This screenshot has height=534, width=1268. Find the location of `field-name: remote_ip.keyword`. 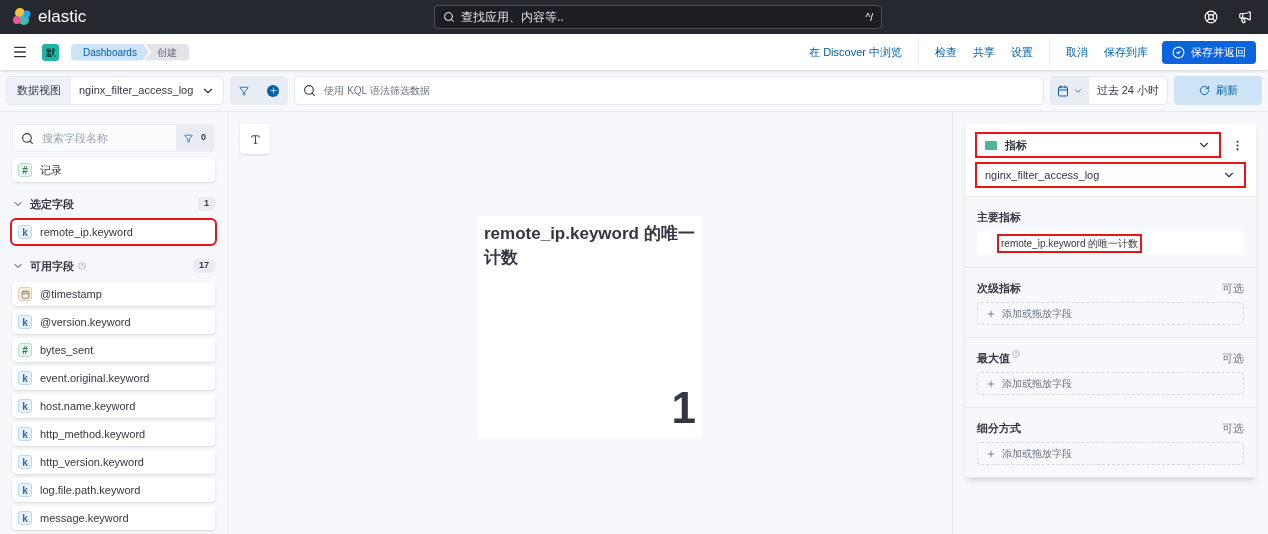

field-name: remote_ip.keyword is located at coordinates (86, 232).